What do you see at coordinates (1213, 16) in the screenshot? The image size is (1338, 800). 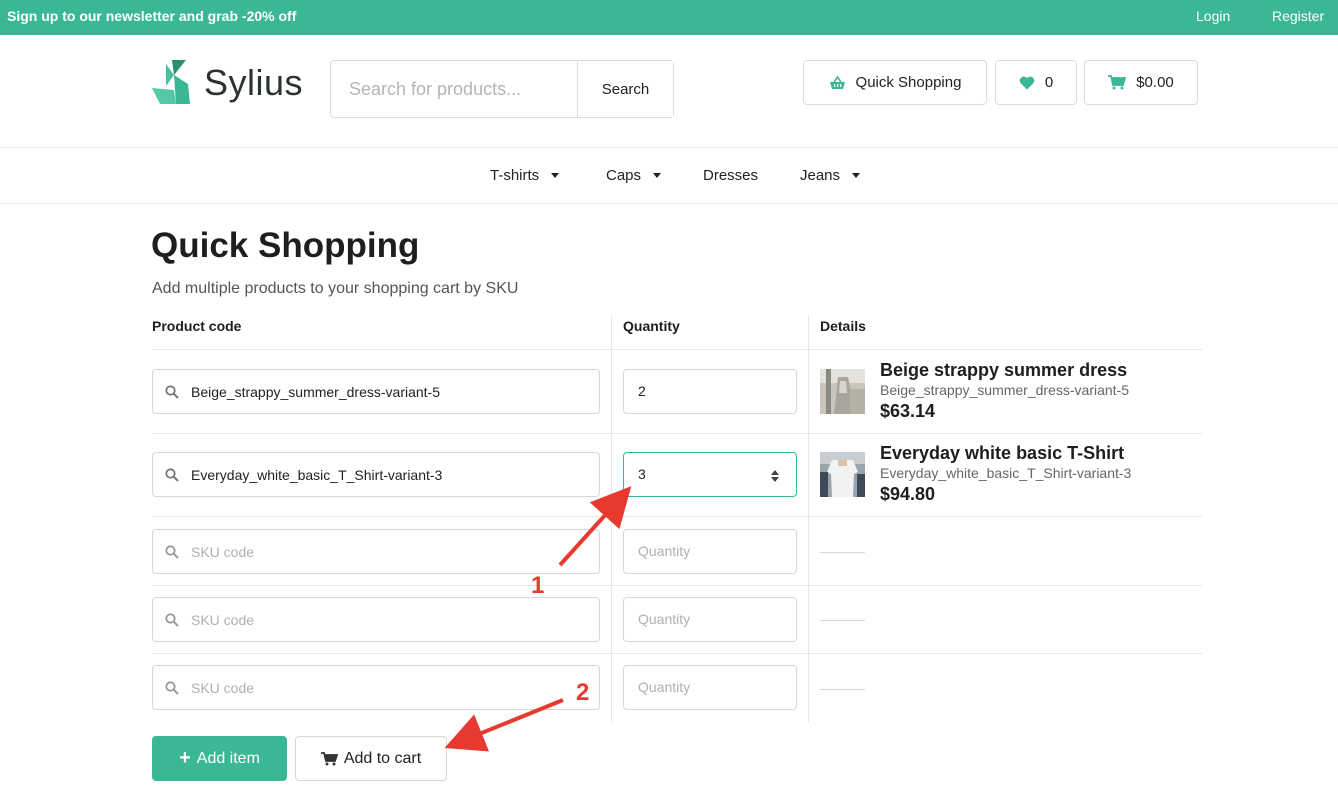 I see `login-link: Login` at bounding box center [1213, 16].